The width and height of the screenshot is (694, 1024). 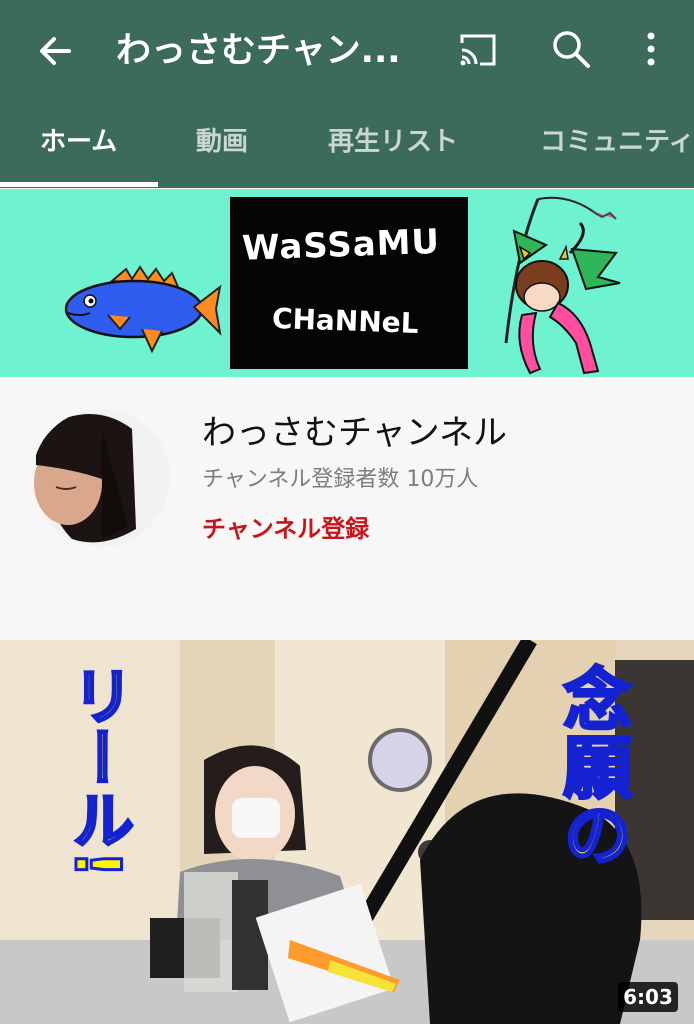 I want to click on thumbnail-text-left: リール!, so click(x=98, y=770).